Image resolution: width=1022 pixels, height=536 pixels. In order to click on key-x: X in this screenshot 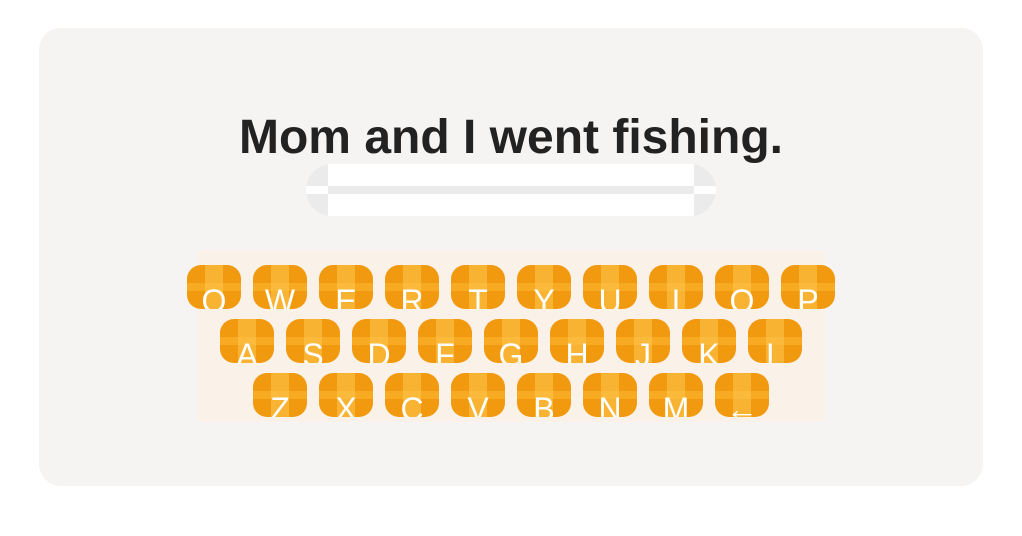, I will do `click(346, 395)`.